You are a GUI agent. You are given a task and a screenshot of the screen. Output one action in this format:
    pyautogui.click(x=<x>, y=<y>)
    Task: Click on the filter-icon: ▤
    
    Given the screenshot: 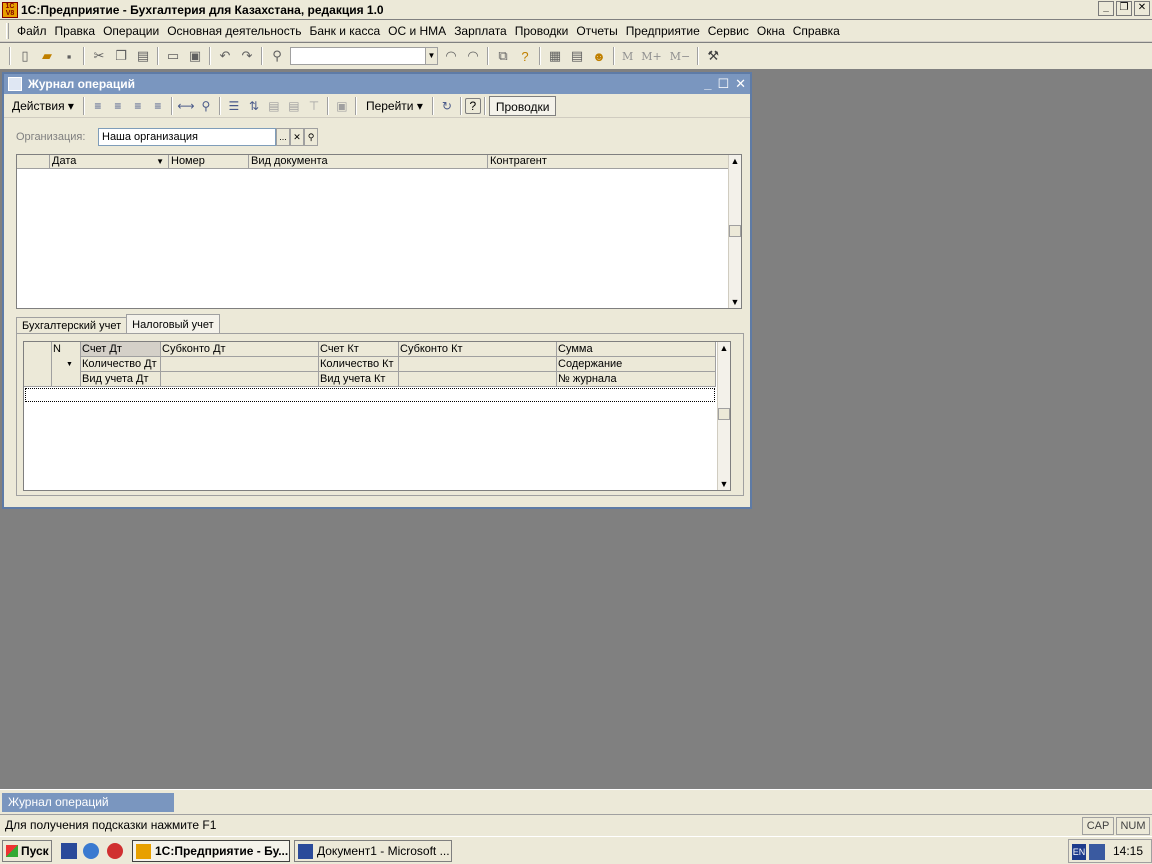 What is the action you would take?
    pyautogui.click(x=274, y=106)
    